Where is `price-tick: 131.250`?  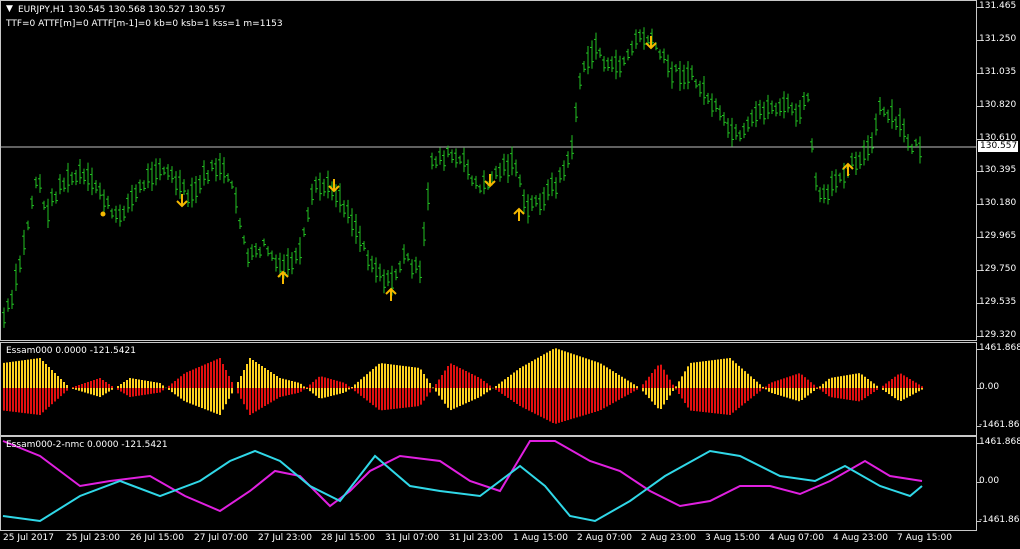
price-tick: 131.250 is located at coordinates (998, 39).